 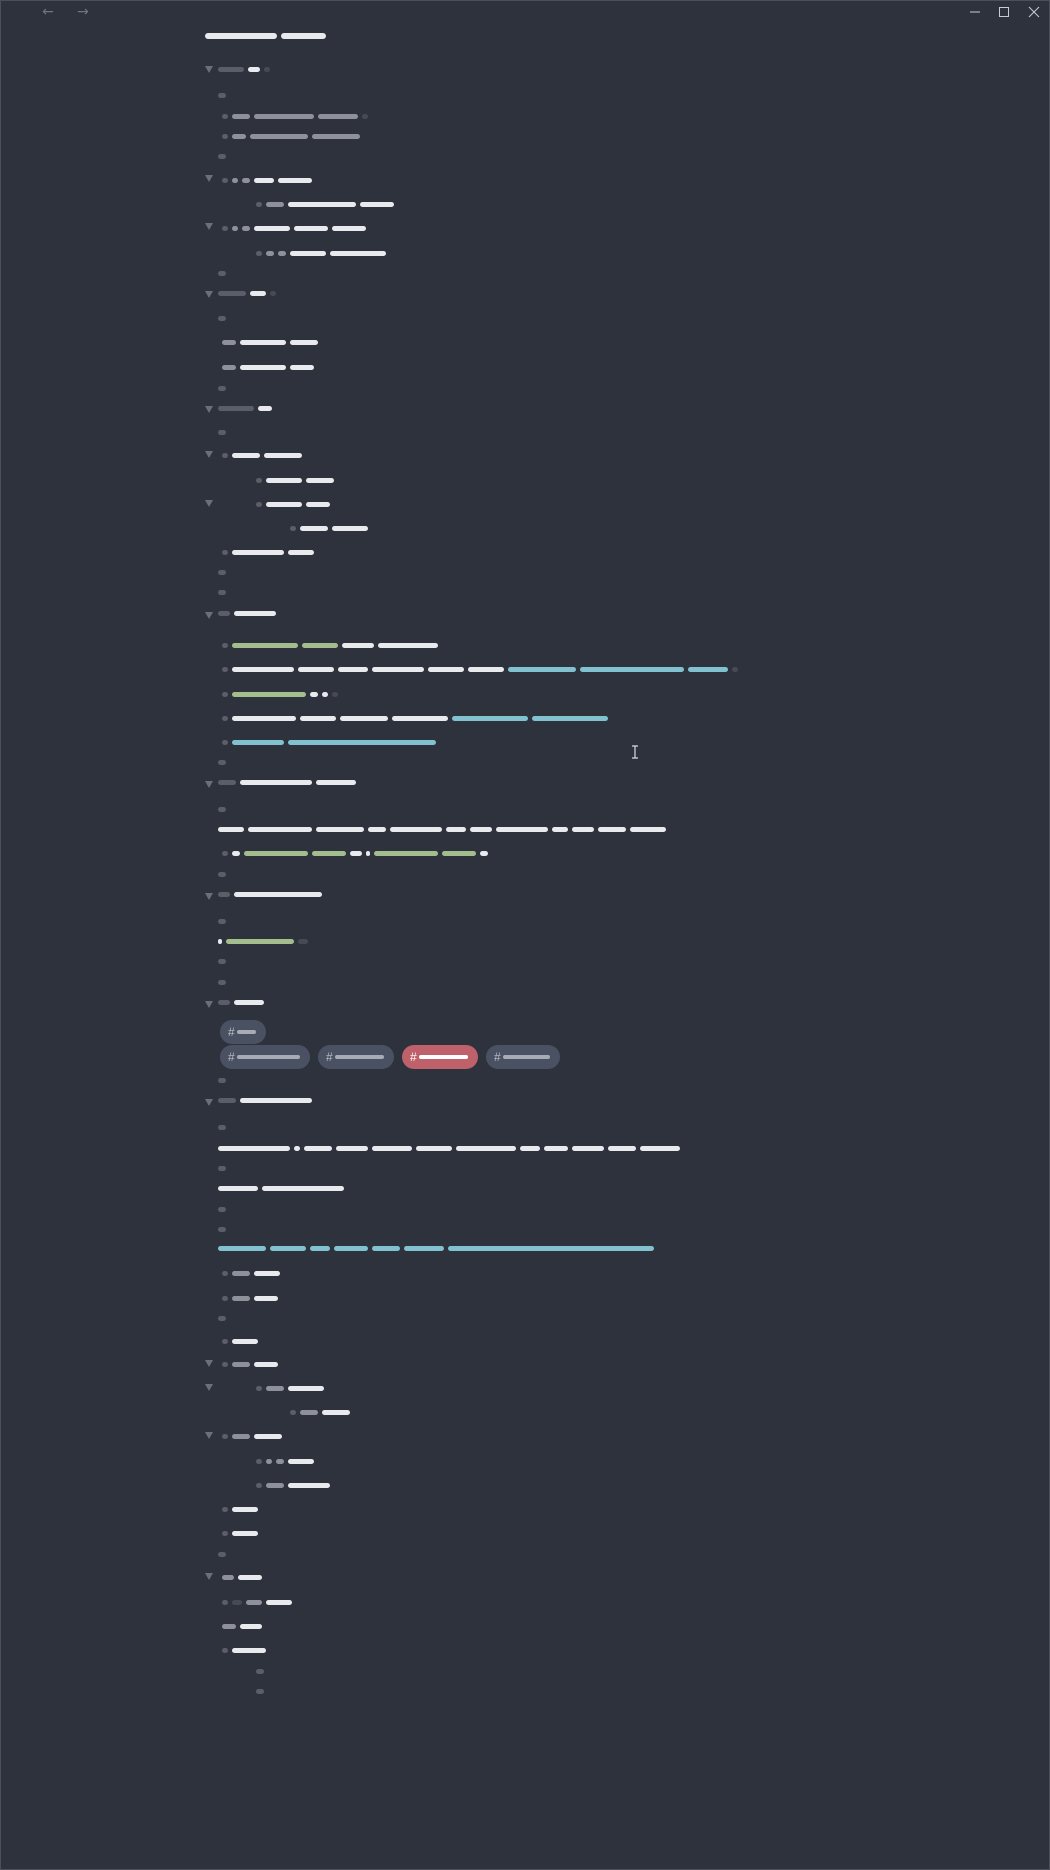 What do you see at coordinates (635, 752) in the screenshot?
I see `text-cursor-icon` at bounding box center [635, 752].